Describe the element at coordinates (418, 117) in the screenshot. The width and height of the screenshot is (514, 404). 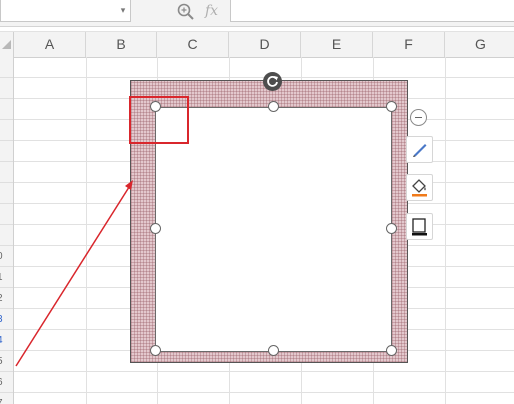
I see `collapse-icon` at that location.